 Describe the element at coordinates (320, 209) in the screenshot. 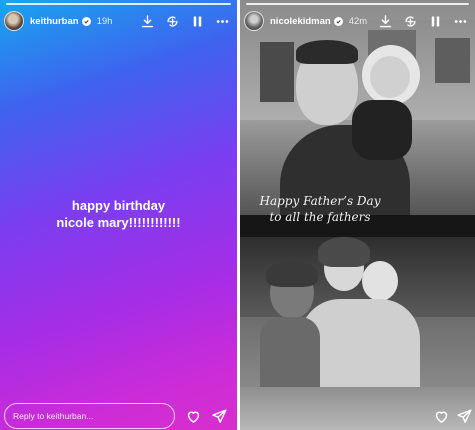

I see `fathers-day-text: Happy Father’s Day to all the fathers` at that location.